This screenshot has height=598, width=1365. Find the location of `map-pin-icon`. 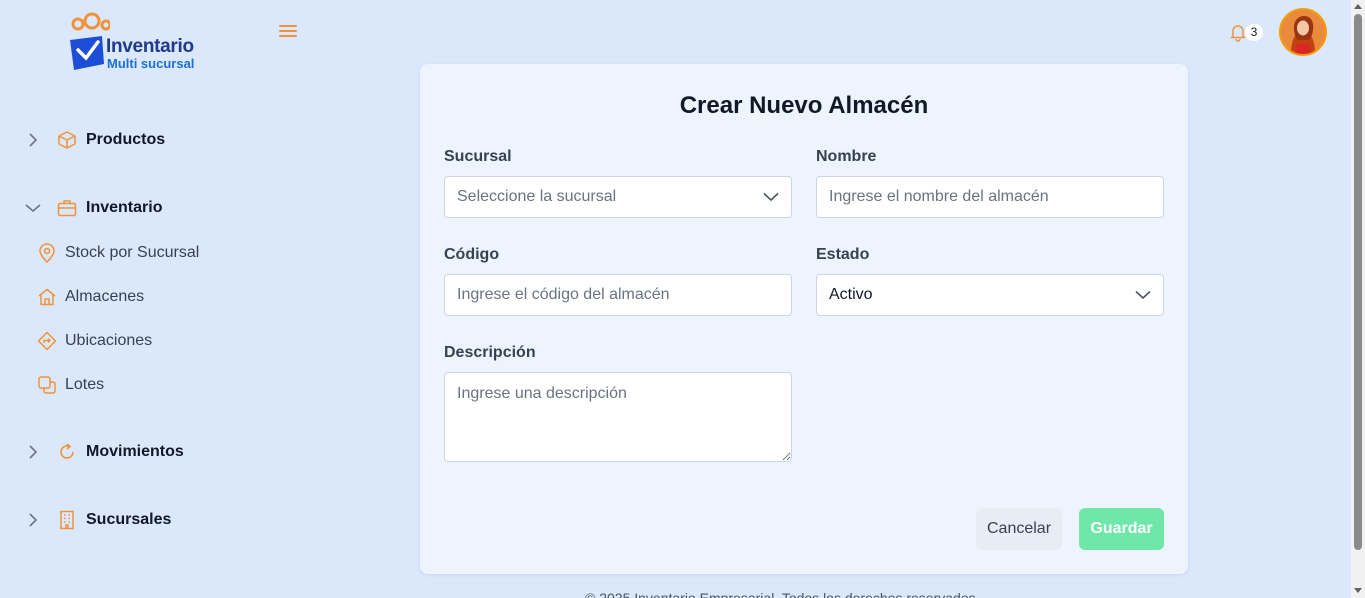

map-pin-icon is located at coordinates (47, 253).